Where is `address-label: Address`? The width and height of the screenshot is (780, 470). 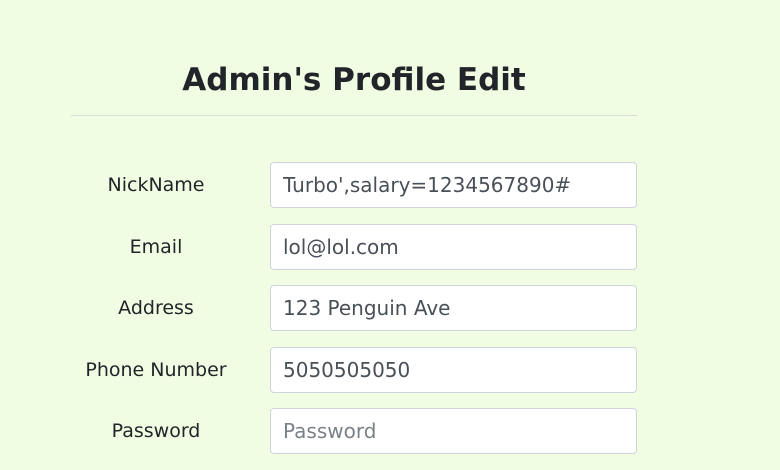
address-label: Address is located at coordinates (156, 308).